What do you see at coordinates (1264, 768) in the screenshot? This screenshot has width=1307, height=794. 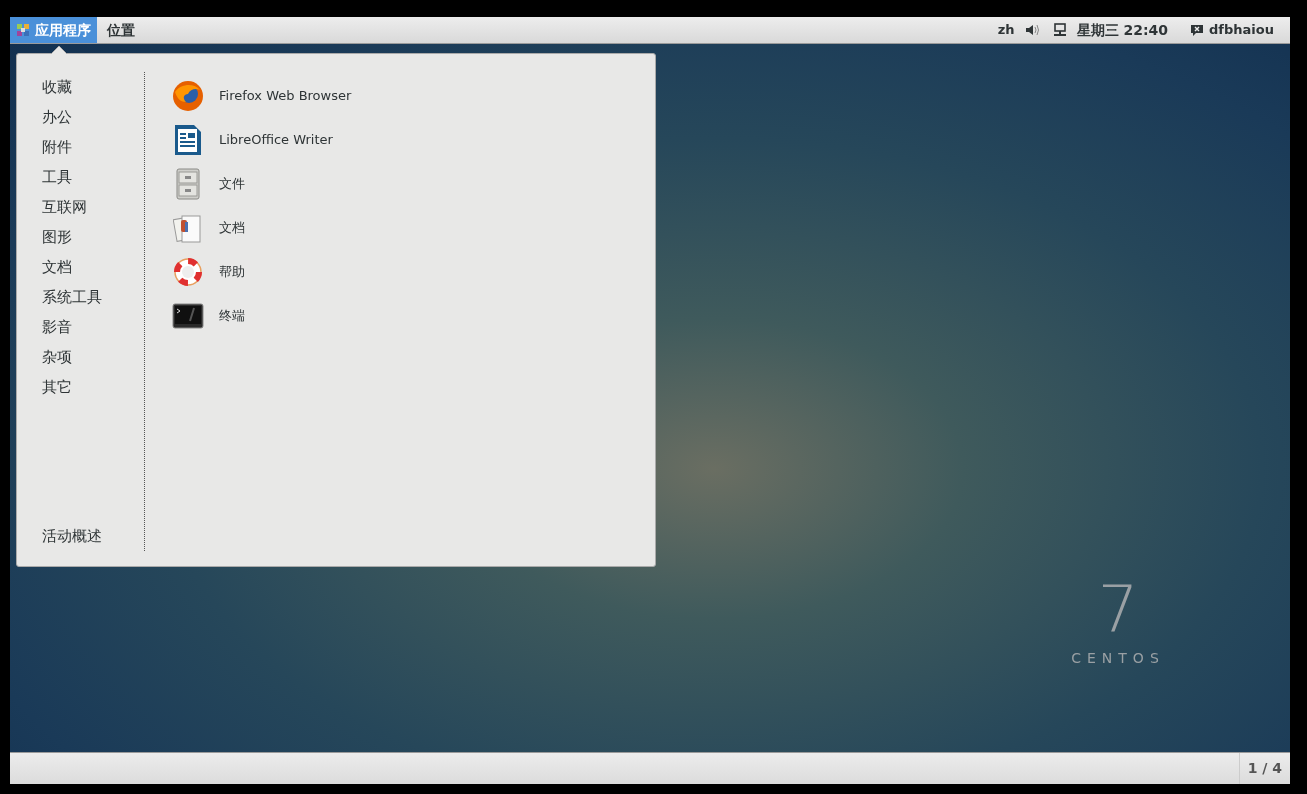 I see `workspace-indicator: 1 / 4` at bounding box center [1264, 768].